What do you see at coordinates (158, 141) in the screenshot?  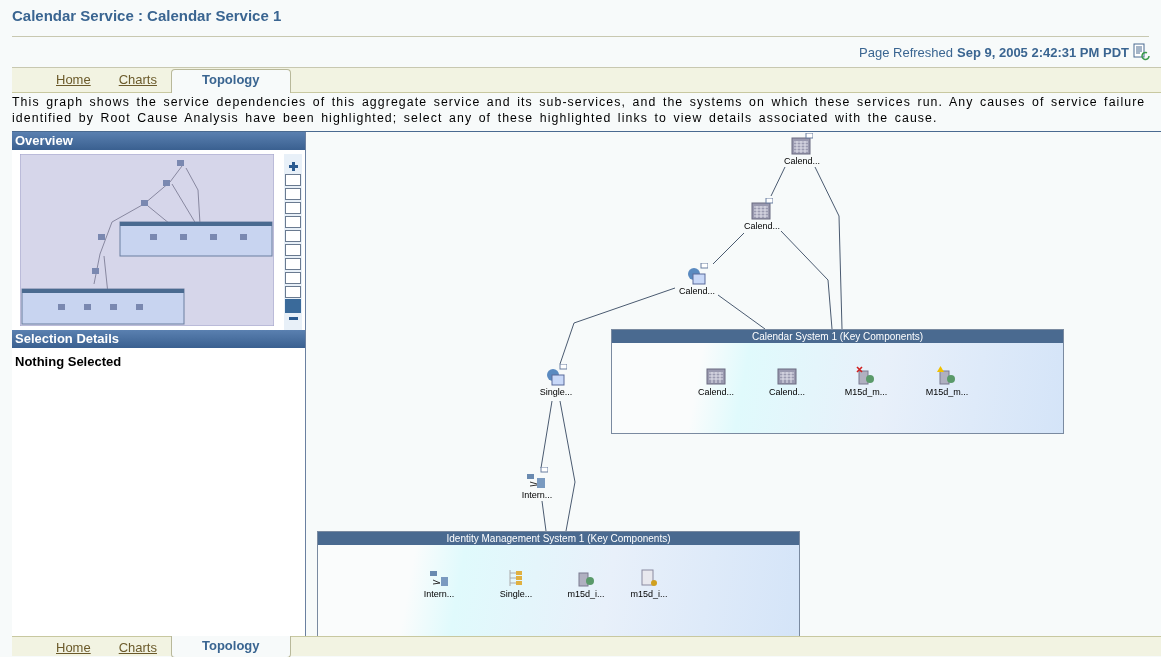 I see `panel-header: Overview` at bounding box center [158, 141].